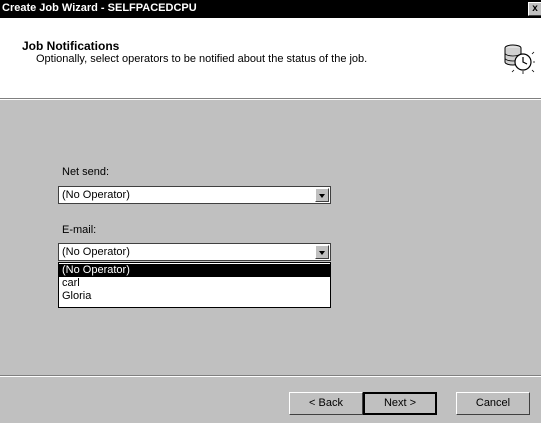  Describe the element at coordinates (270, 9) in the screenshot. I see `title-bar: Create Job Wizard - SELFPACEDCPU x` at that location.